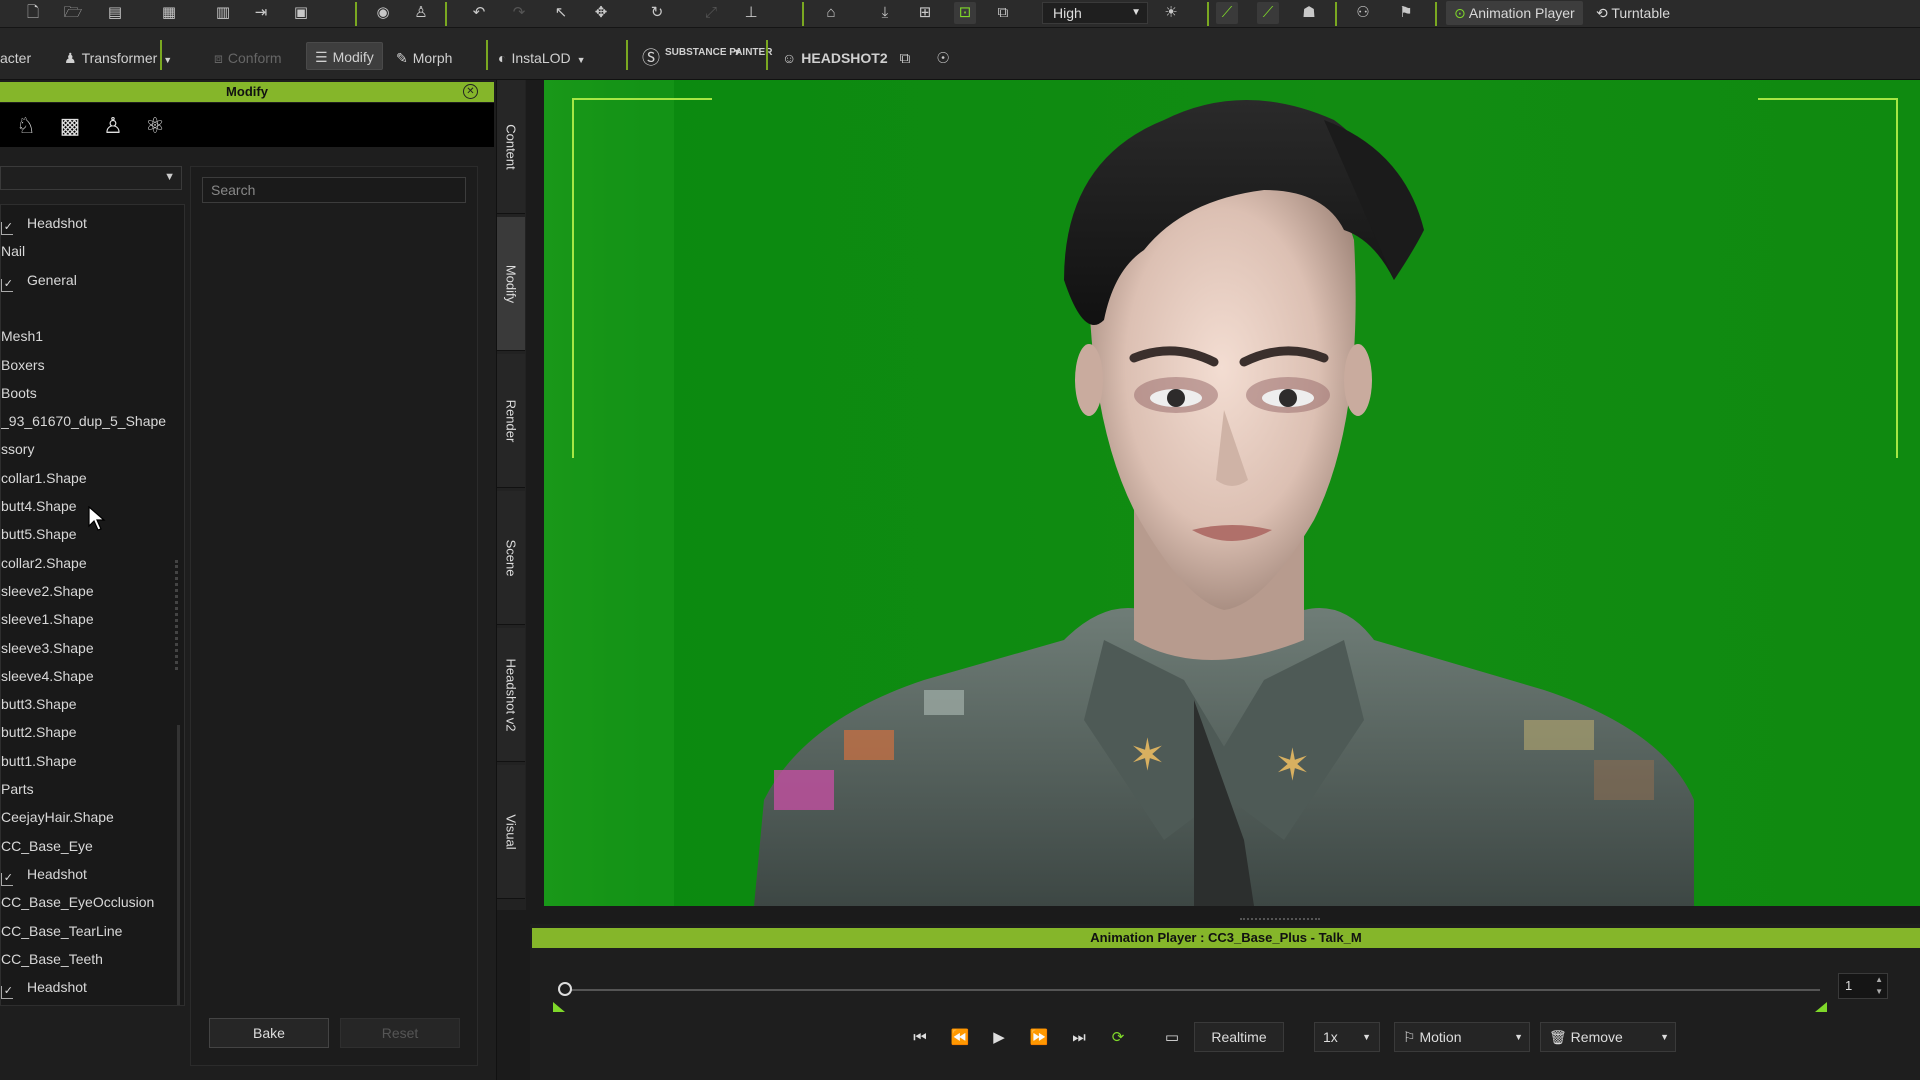  Describe the element at coordinates (751, 13) in the screenshot. I see `place-icon: ⊥` at that location.